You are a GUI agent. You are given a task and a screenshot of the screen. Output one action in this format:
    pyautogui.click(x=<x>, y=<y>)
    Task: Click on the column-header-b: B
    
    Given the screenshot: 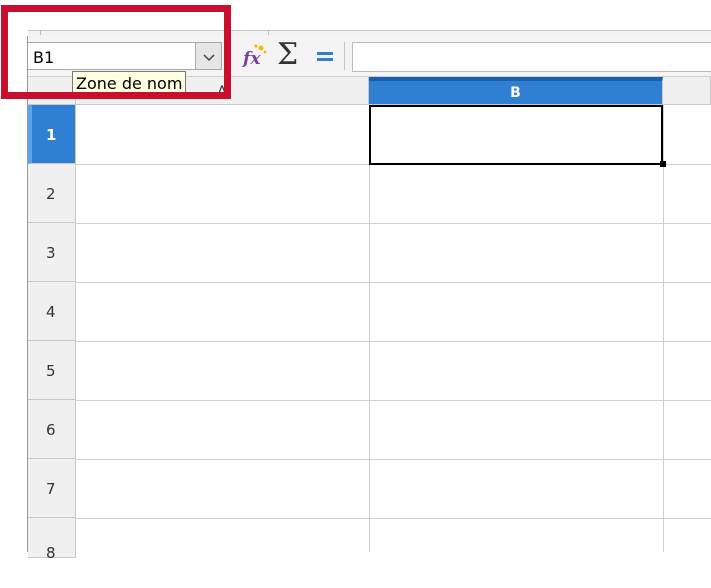 What is the action you would take?
    pyautogui.click(x=516, y=91)
    